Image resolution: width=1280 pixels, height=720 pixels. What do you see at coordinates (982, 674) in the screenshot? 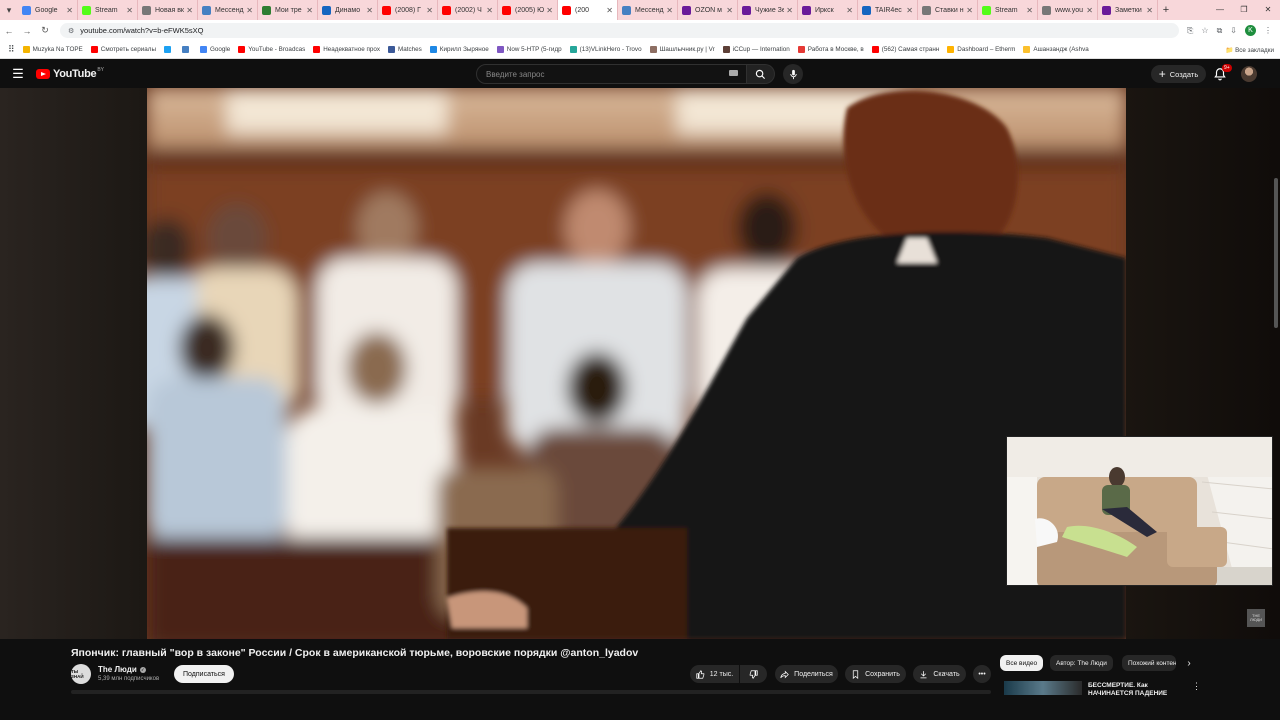
I see `more-actions-button: •••` at bounding box center [982, 674].